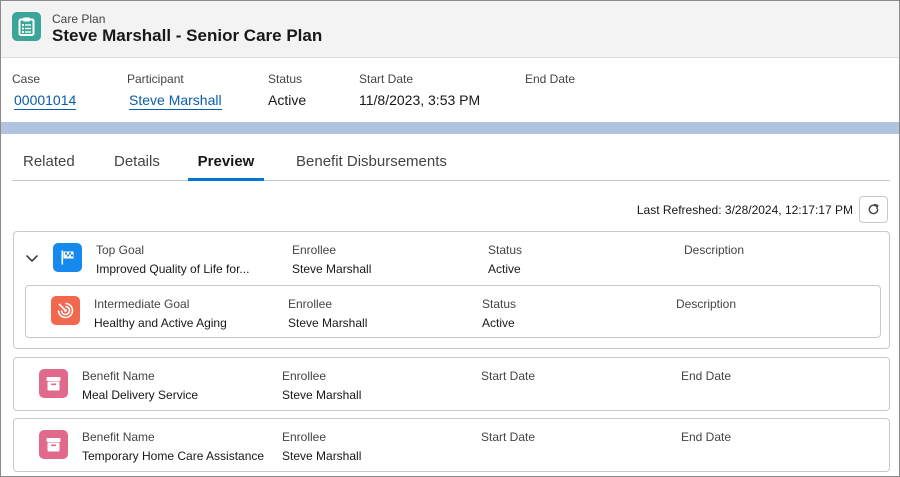 The height and width of the screenshot is (477, 900). What do you see at coordinates (155, 79) in the screenshot?
I see `field-label: Participant` at bounding box center [155, 79].